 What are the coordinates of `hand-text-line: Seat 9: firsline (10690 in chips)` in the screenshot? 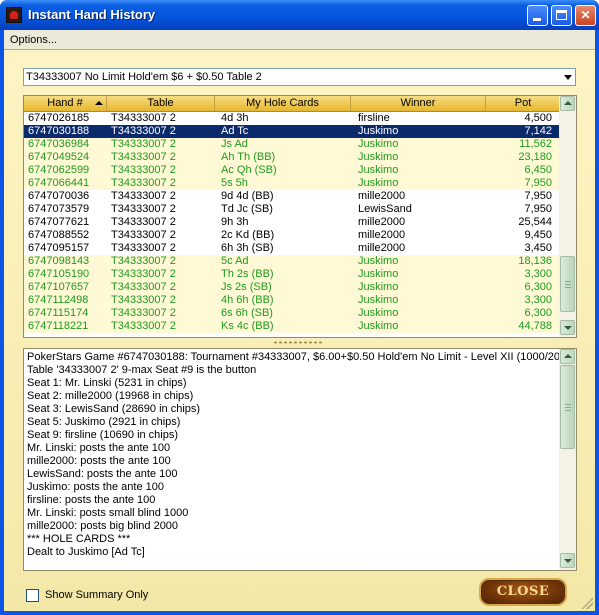 It's located at (103, 435).